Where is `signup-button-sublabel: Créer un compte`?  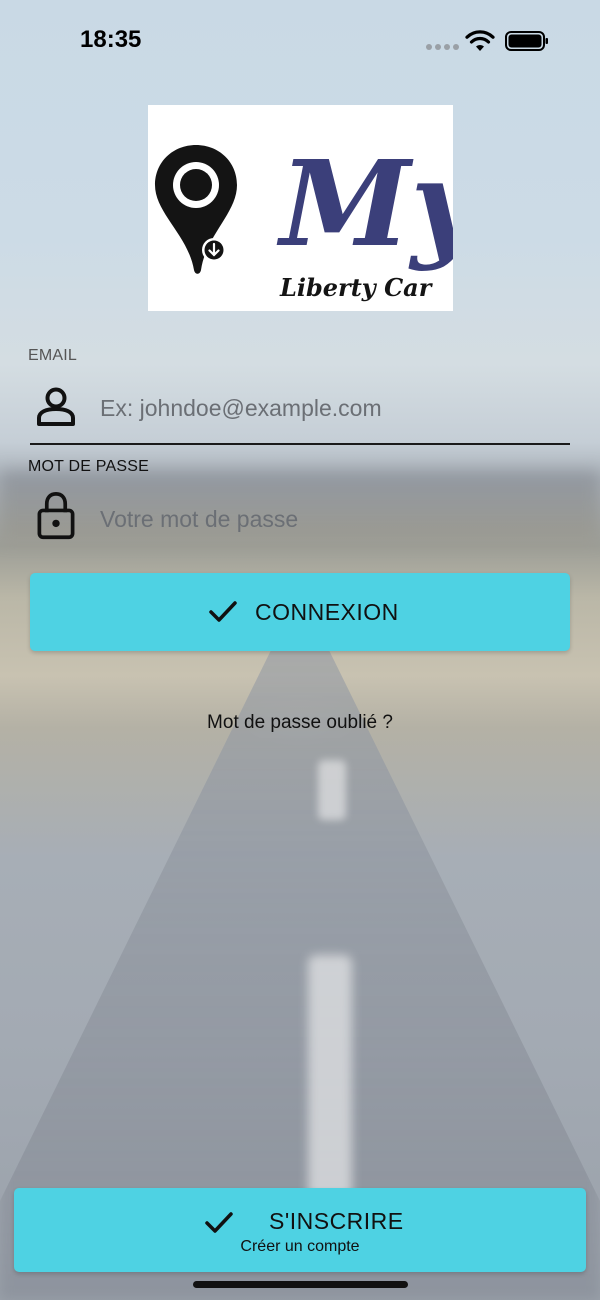 signup-button-sublabel: Créer un compte is located at coordinates (300, 1246).